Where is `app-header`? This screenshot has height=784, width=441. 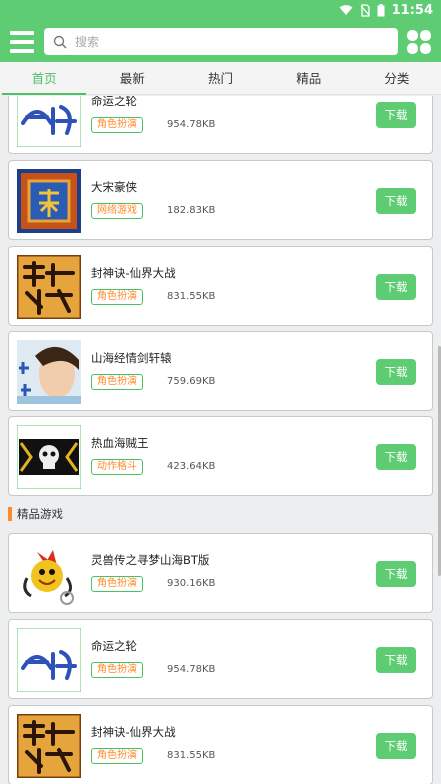
app-header is located at coordinates (220, 41).